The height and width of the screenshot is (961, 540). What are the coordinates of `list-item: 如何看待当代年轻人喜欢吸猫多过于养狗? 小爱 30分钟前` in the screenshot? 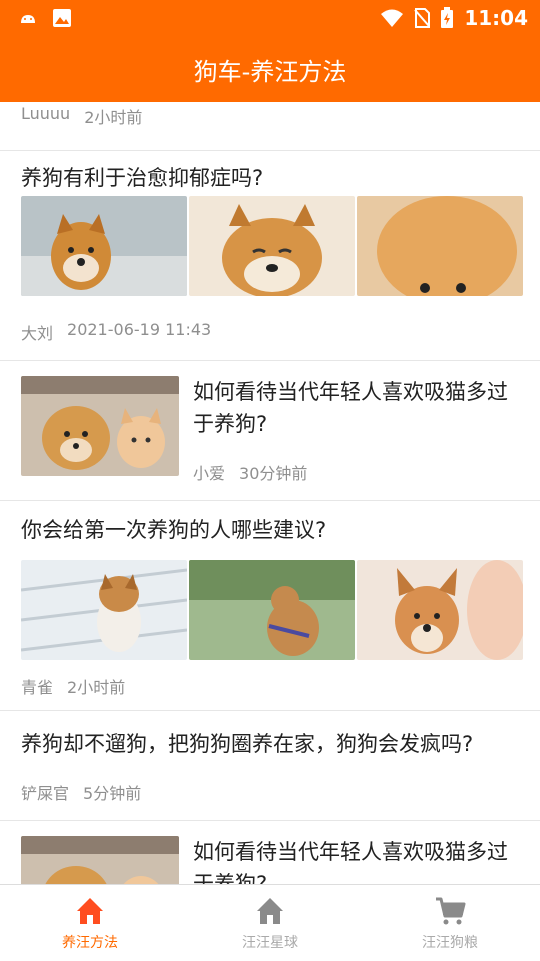 It's located at (270, 432).